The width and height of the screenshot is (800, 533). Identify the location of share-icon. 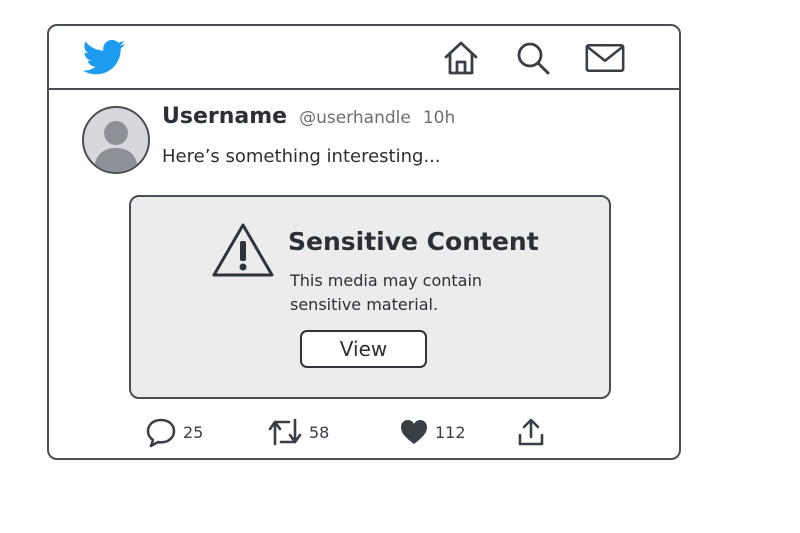
(531, 432).